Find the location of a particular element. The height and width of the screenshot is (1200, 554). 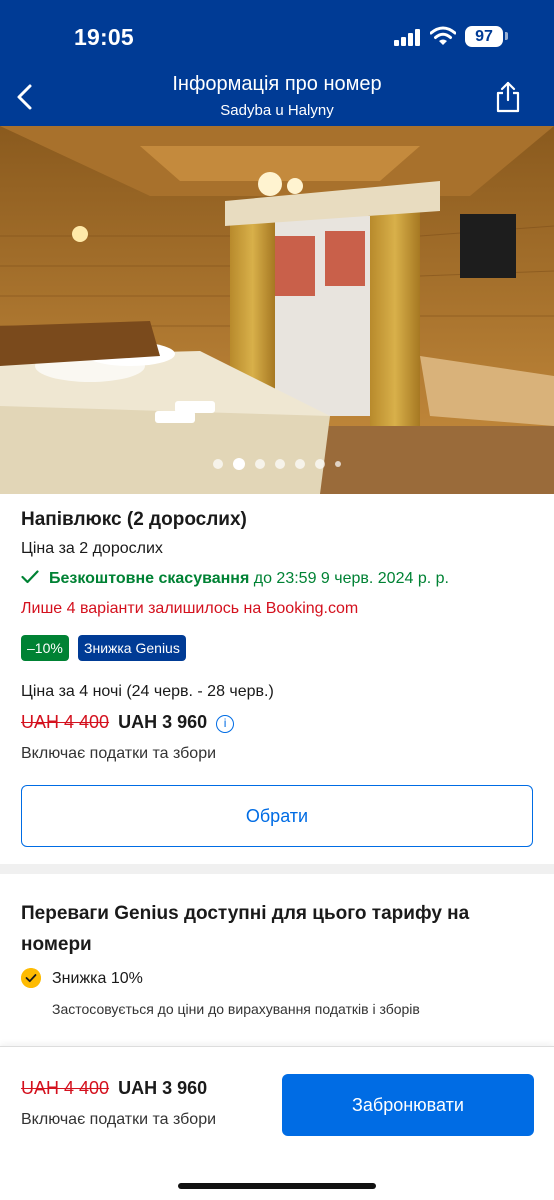

bottom-discounted-price: UAH 3 960 is located at coordinates (163, 1088).